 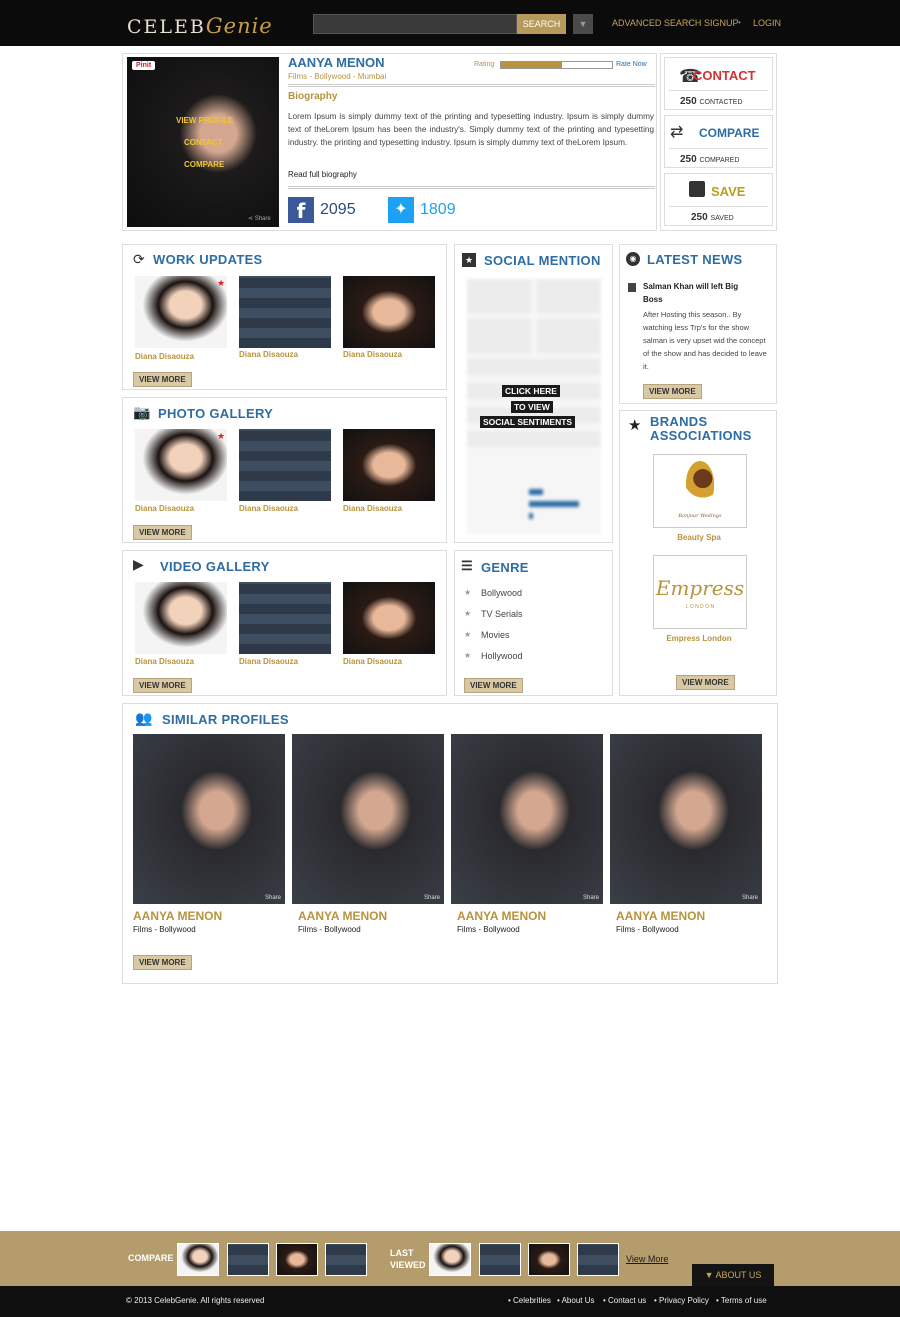 What do you see at coordinates (693, 293) in the screenshot?
I see `news-headline: Salman Khan will left Big Boss` at bounding box center [693, 293].